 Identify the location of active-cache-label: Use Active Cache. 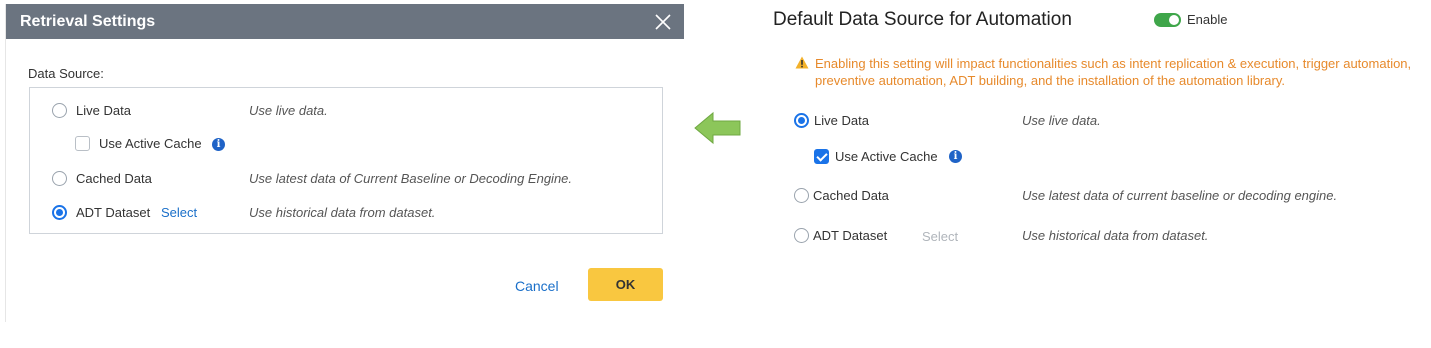
(150, 143).